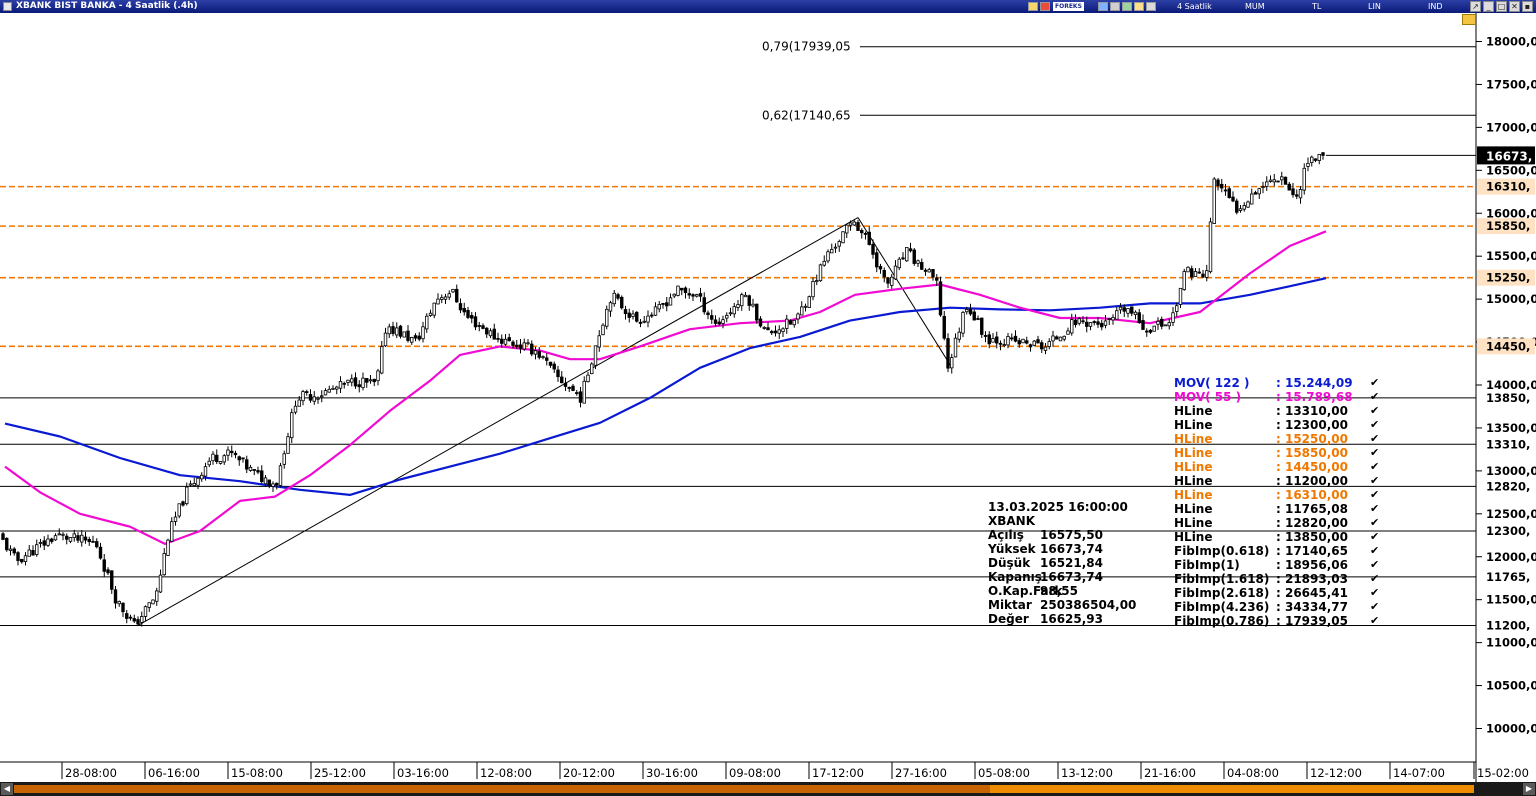 The width and height of the screenshot is (1536, 796). Describe the element at coordinates (1488, 6) in the screenshot. I see `minimize-icon: _` at that location.